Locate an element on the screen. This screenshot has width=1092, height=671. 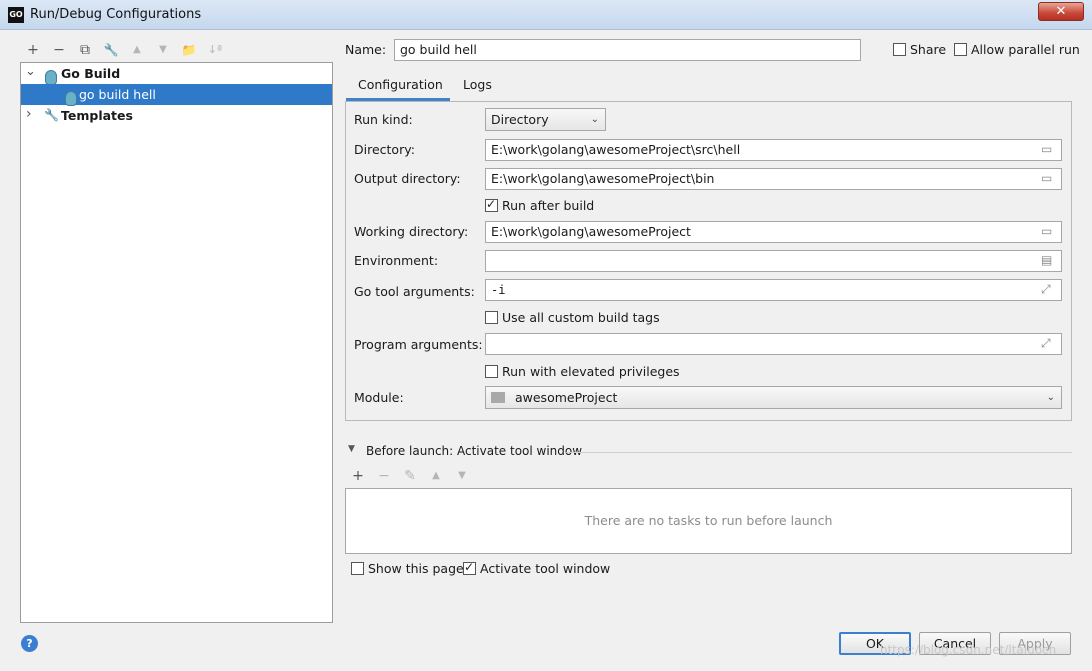
output-directory-label: Output directory: is located at coordinates (407, 178).